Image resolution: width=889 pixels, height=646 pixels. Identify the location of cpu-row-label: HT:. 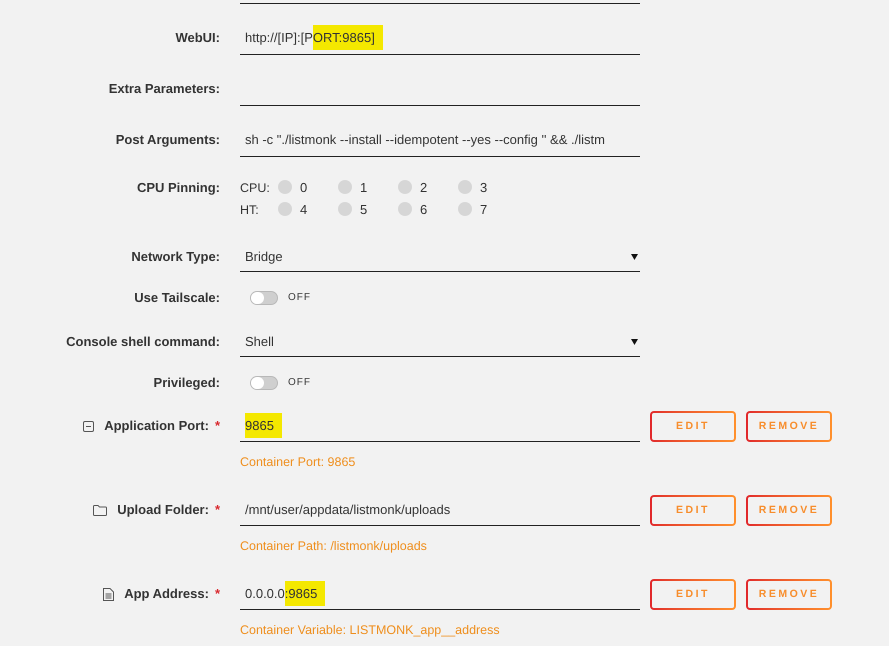
(250, 210).